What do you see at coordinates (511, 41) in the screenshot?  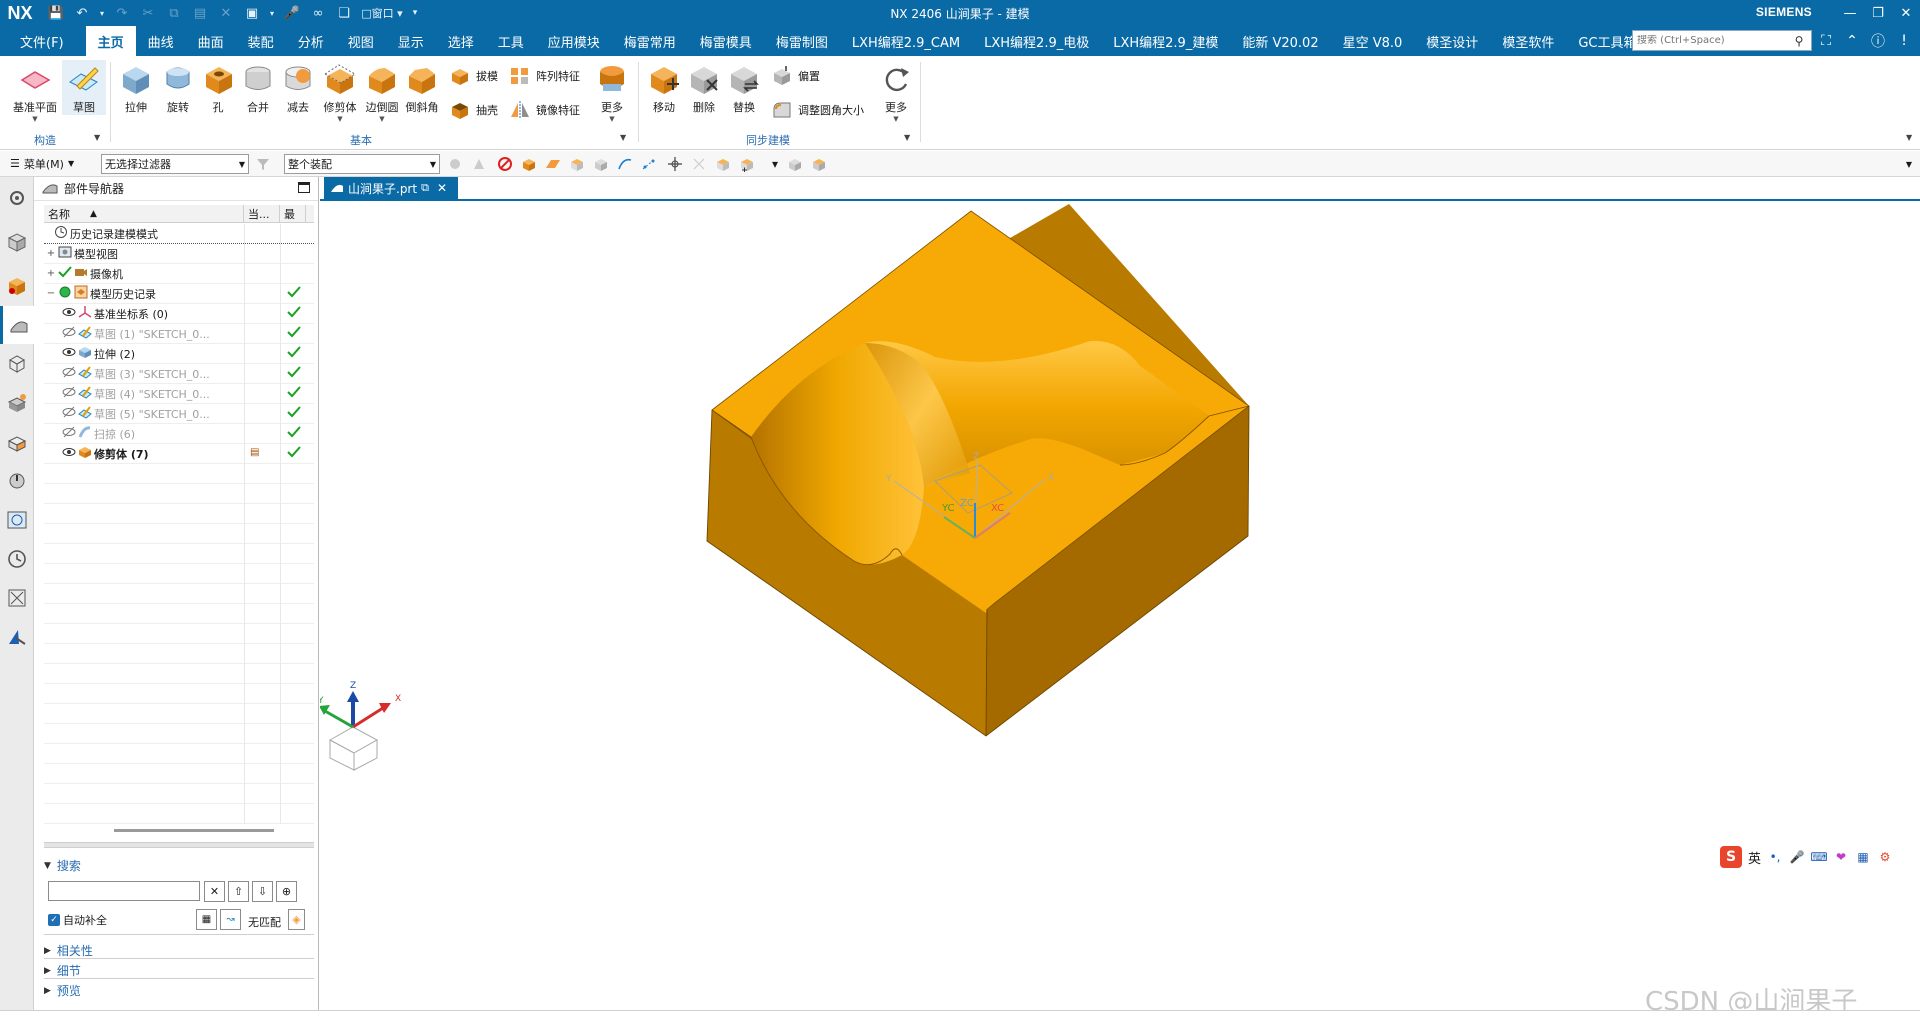 I see `menu-tab: 工具` at bounding box center [511, 41].